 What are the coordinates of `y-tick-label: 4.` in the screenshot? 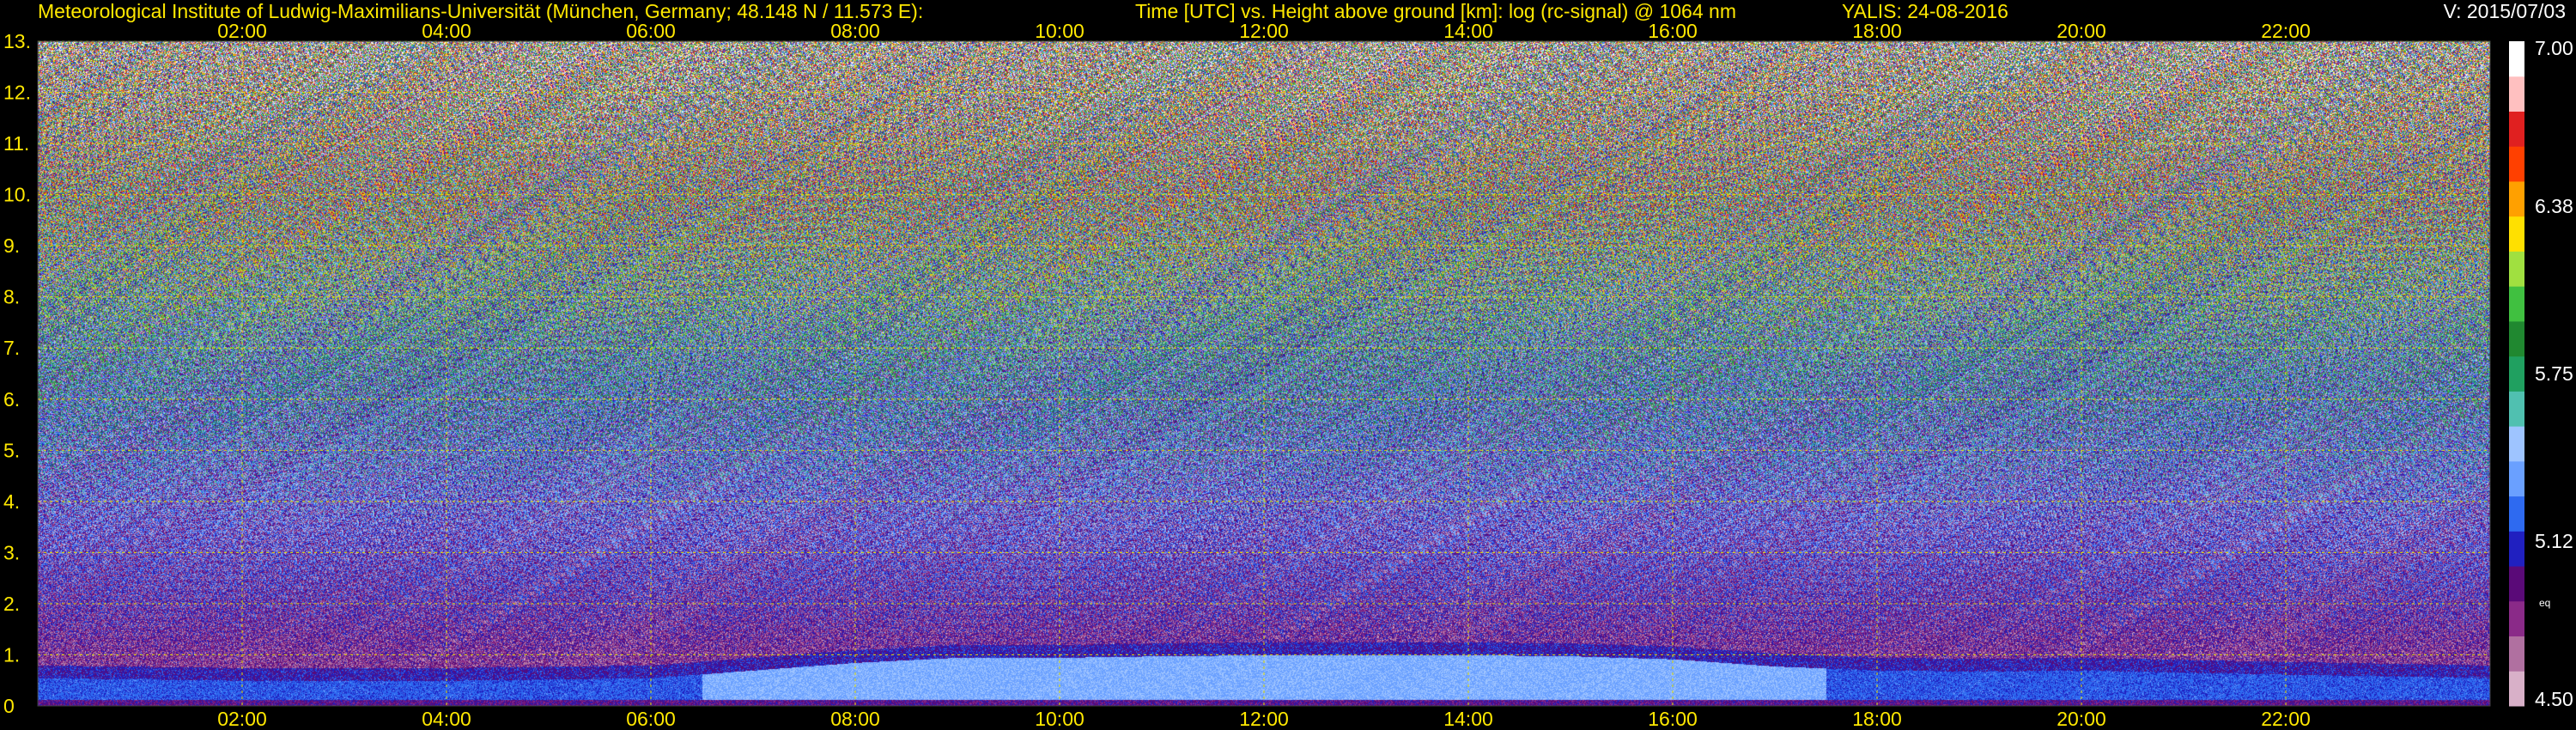 It's located at (11, 501).